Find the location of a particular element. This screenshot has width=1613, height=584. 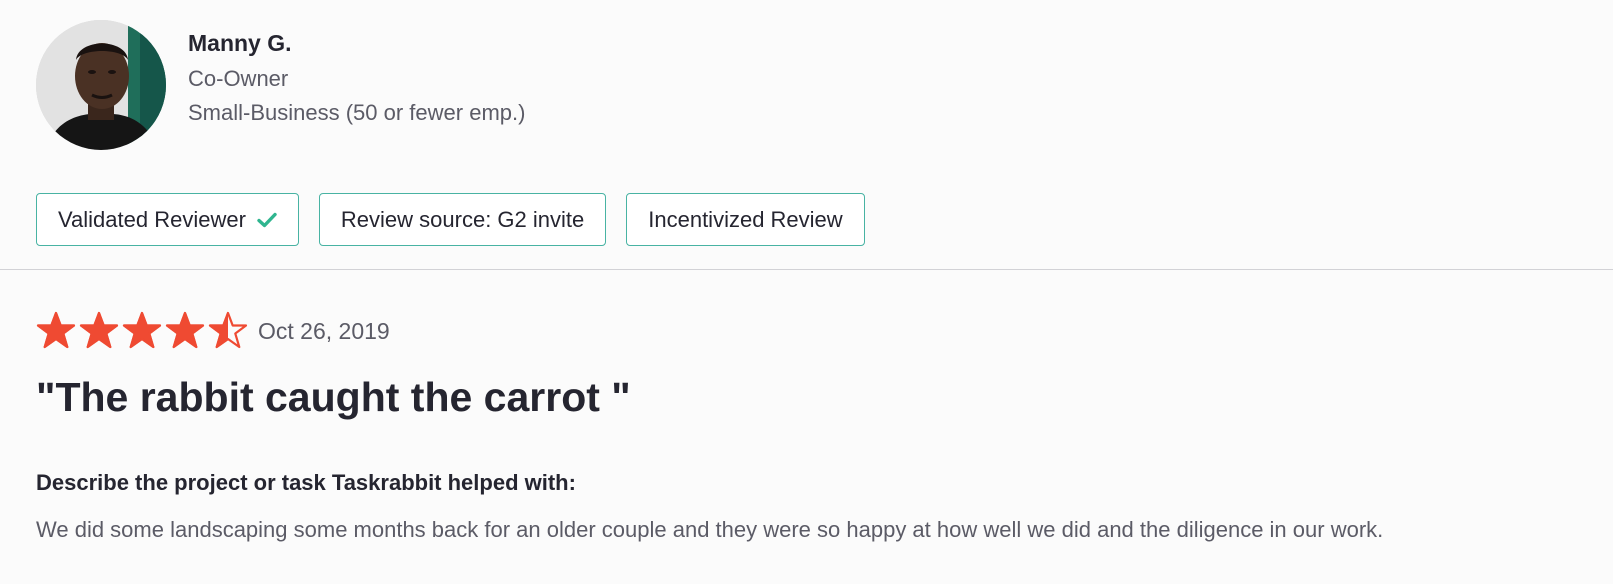

incentivized-review-badge: Incentivized Review is located at coordinates (745, 219).